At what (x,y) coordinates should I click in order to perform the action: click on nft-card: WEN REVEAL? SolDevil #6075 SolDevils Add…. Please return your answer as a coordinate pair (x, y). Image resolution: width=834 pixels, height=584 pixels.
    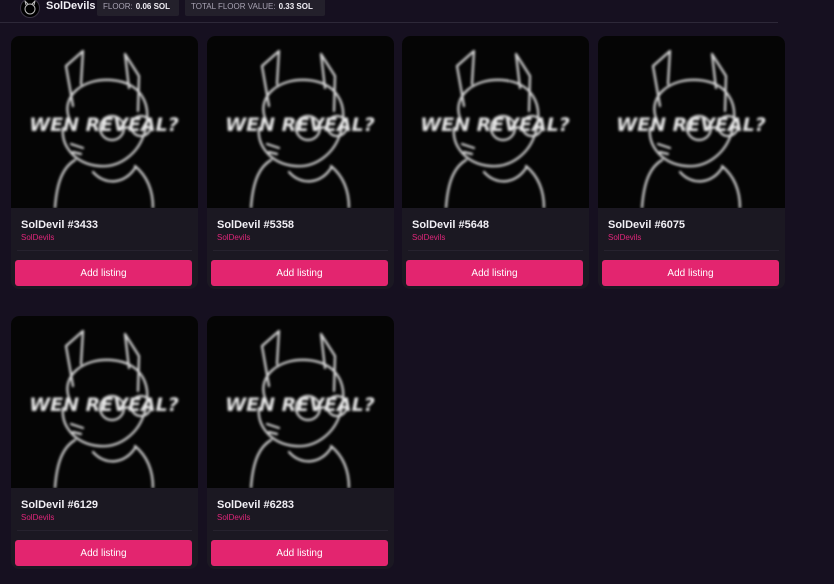
    Looking at the image, I should click on (691, 162).